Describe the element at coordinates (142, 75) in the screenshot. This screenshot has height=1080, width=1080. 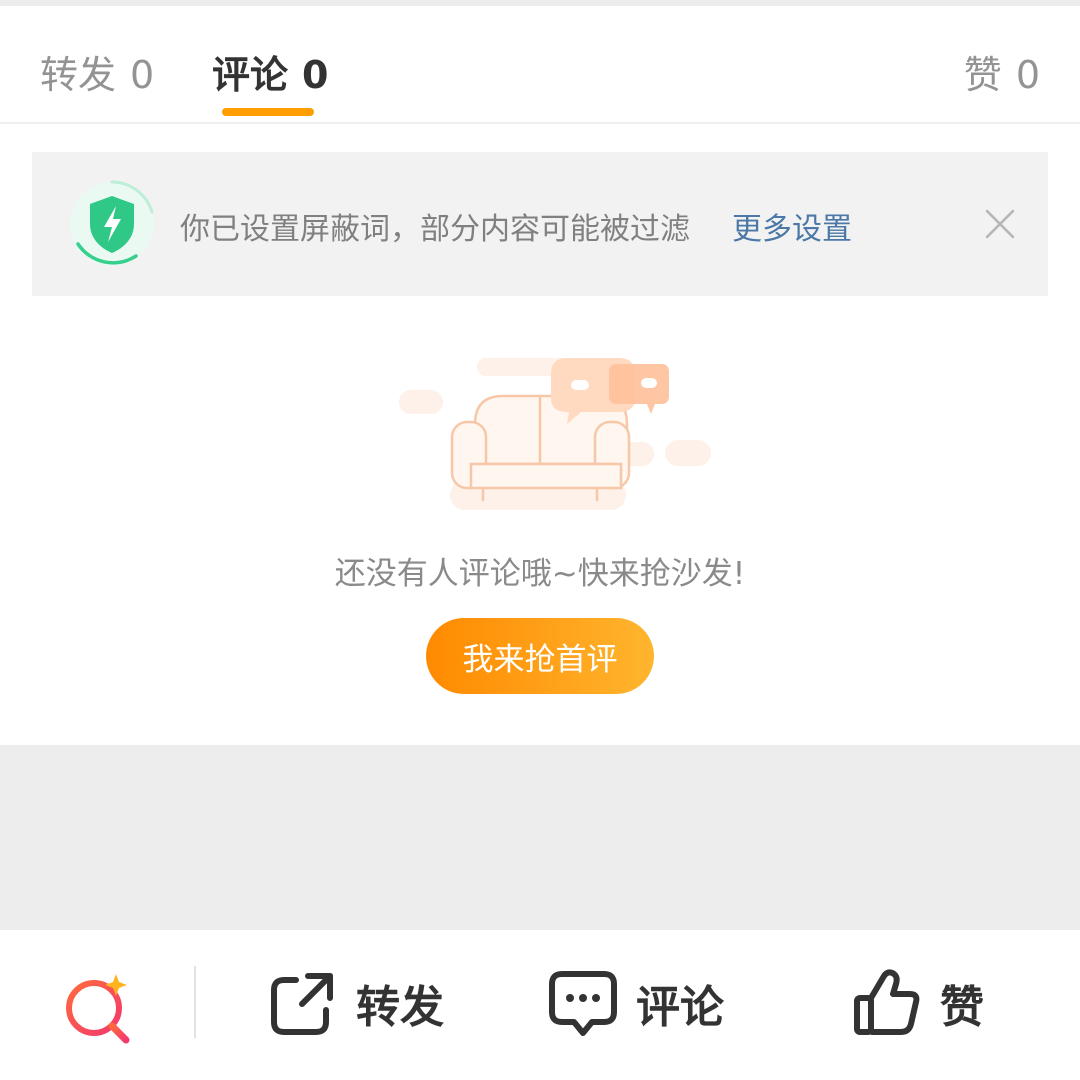
I see `tab-repost-count: 0` at that location.